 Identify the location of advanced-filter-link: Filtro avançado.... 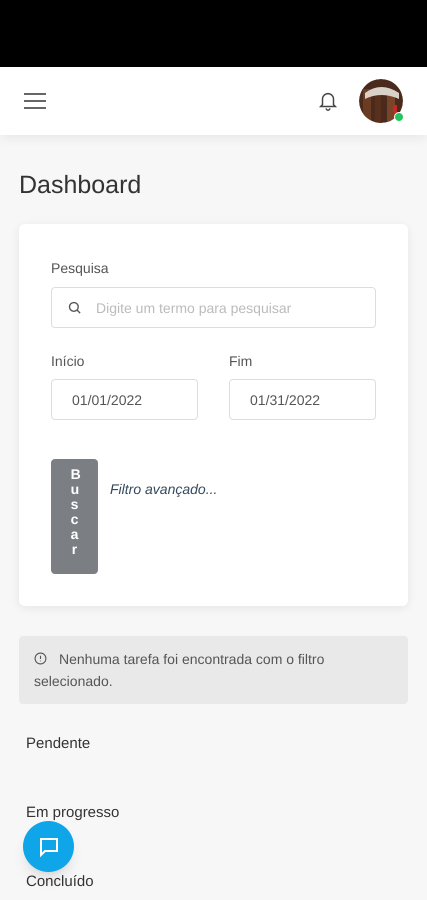
(164, 489).